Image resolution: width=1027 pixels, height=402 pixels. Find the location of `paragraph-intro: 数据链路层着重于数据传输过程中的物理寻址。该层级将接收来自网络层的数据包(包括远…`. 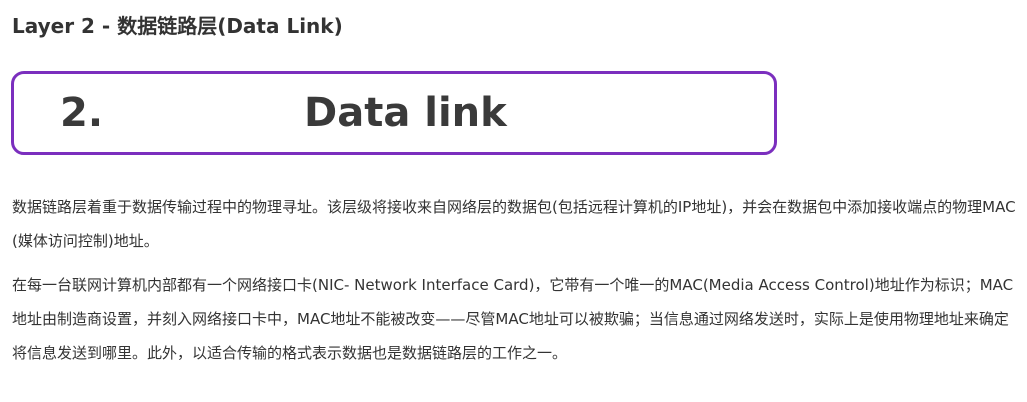

paragraph-intro: 数据链路层着重于数据传输过程中的物理寻址。该层级将接收来自网络层的数据包(包括远… is located at coordinates (514, 224).